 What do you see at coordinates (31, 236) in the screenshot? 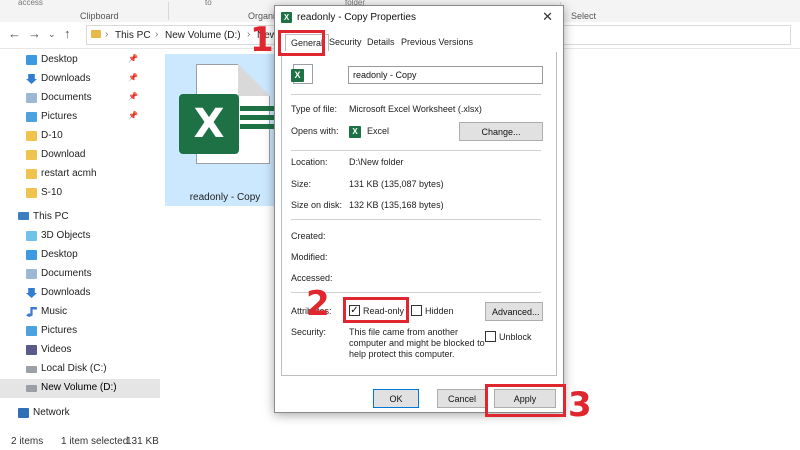
I see `3d-objects-icon` at bounding box center [31, 236].